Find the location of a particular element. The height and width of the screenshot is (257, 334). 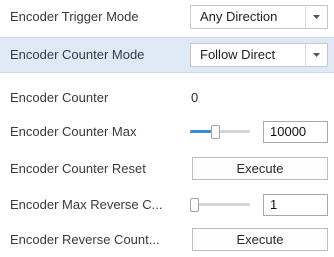

property-row-encoder-counter-max: Encoder Counter Max 10000 is located at coordinates (167, 132).